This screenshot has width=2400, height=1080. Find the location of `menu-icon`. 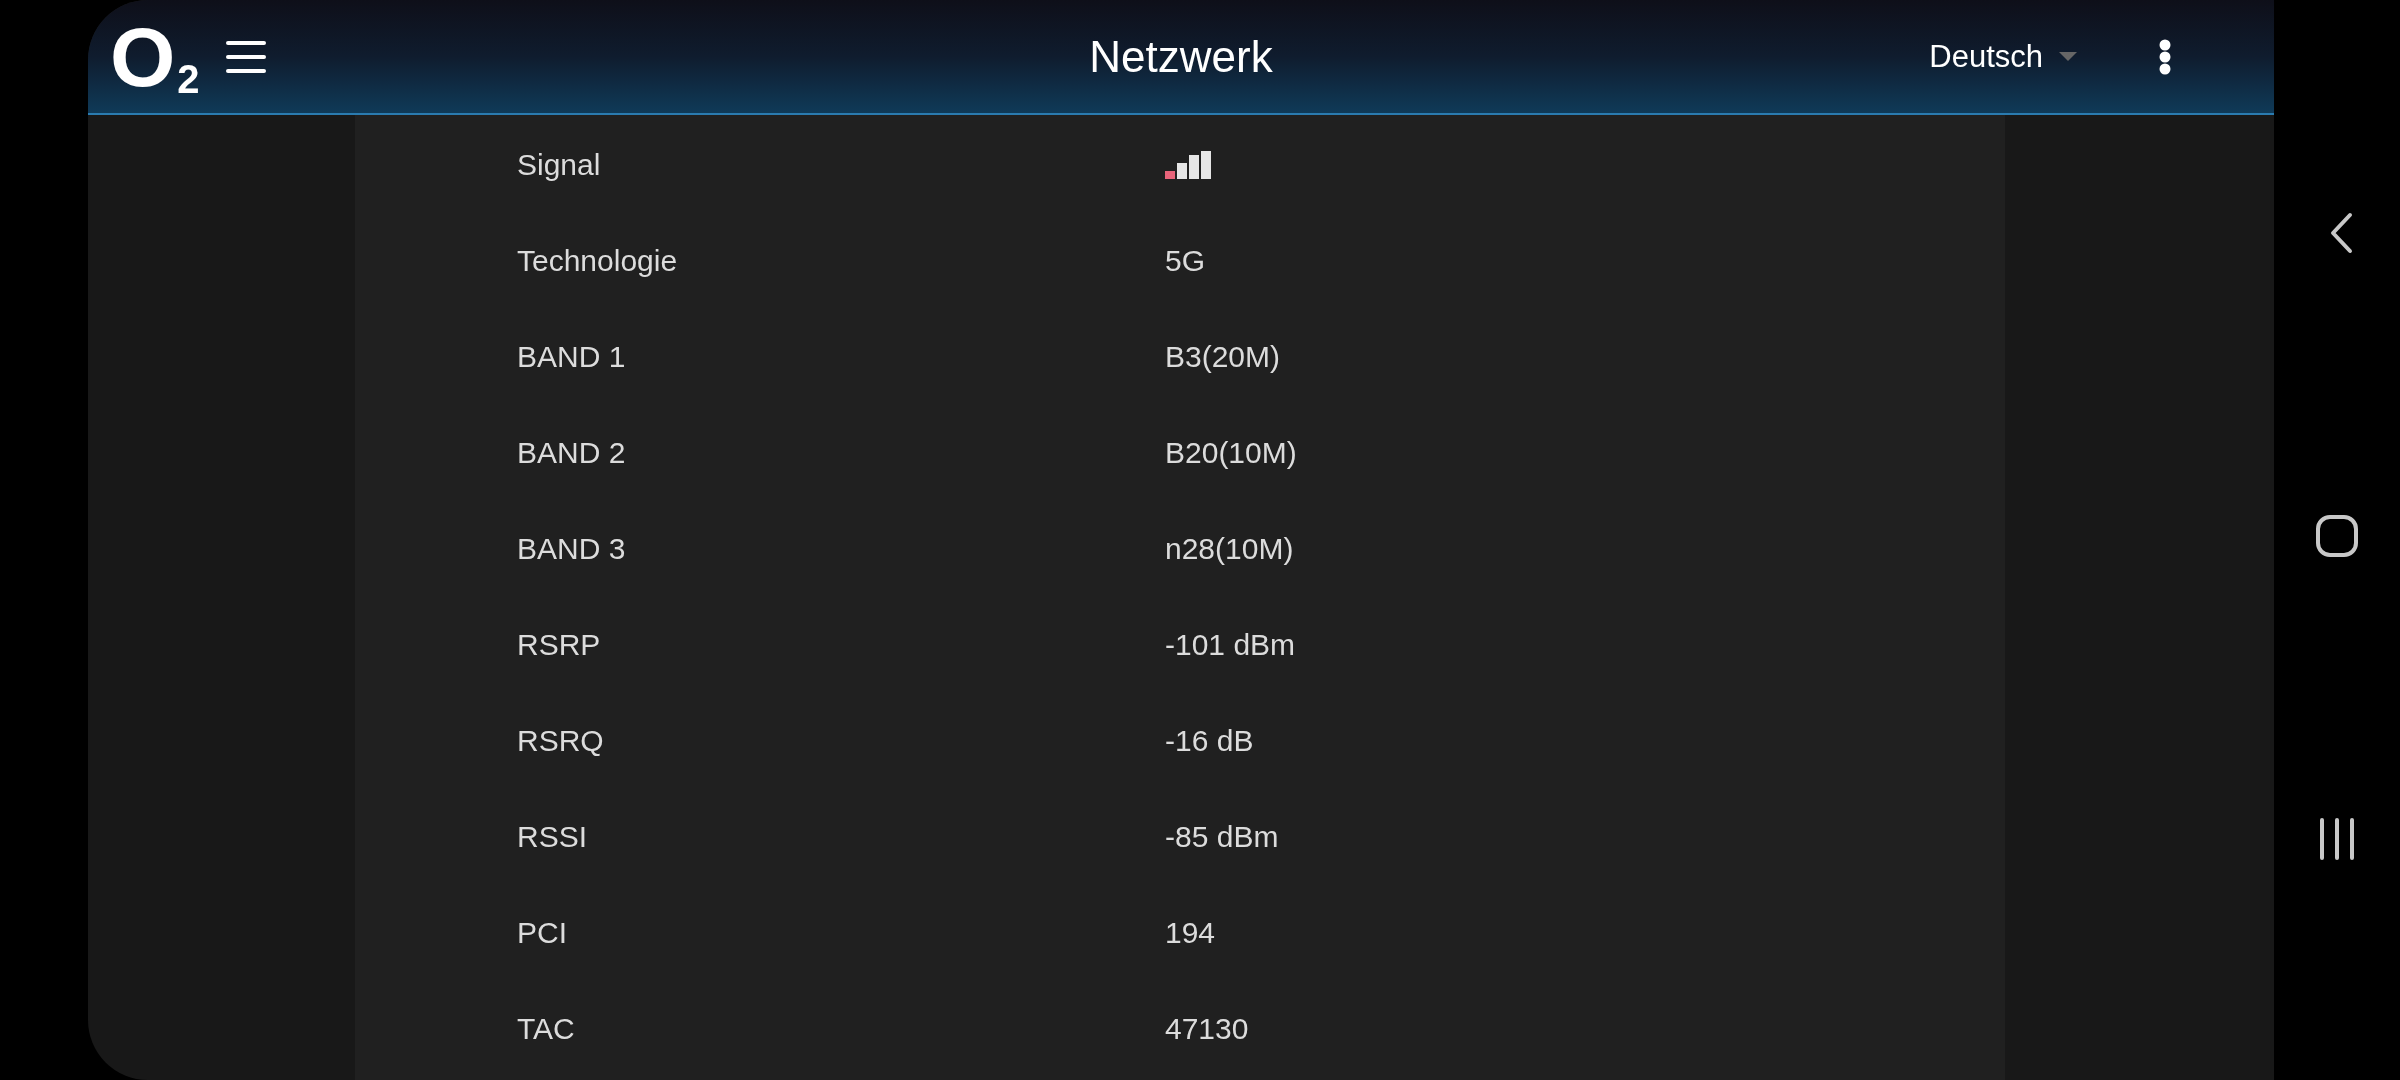

menu-icon is located at coordinates (245, 56).